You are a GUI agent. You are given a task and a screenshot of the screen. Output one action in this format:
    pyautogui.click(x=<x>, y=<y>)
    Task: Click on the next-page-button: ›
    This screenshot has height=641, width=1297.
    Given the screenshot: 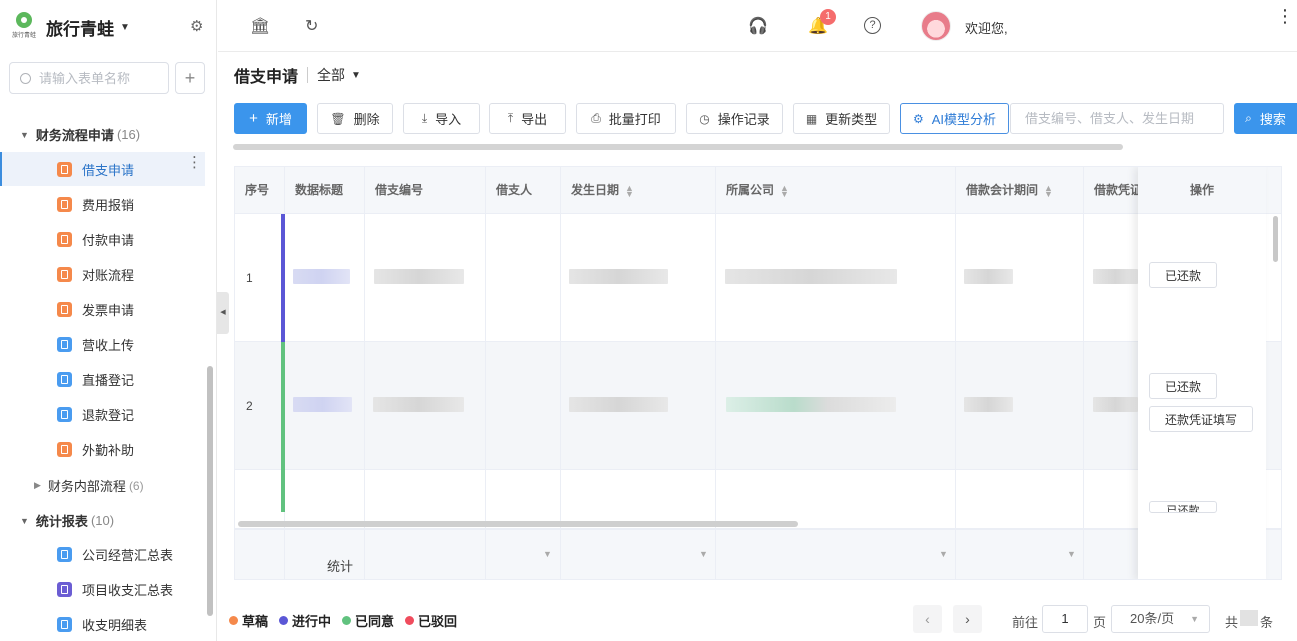 What is the action you would take?
    pyautogui.click(x=967, y=619)
    